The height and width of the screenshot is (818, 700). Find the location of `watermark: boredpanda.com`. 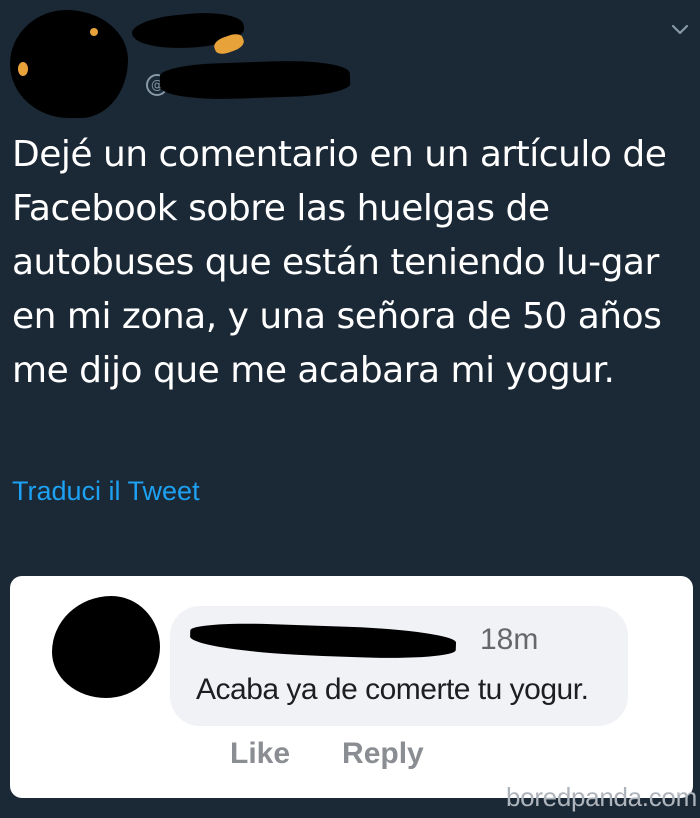

watermark: boredpanda.com is located at coordinates (601, 797).